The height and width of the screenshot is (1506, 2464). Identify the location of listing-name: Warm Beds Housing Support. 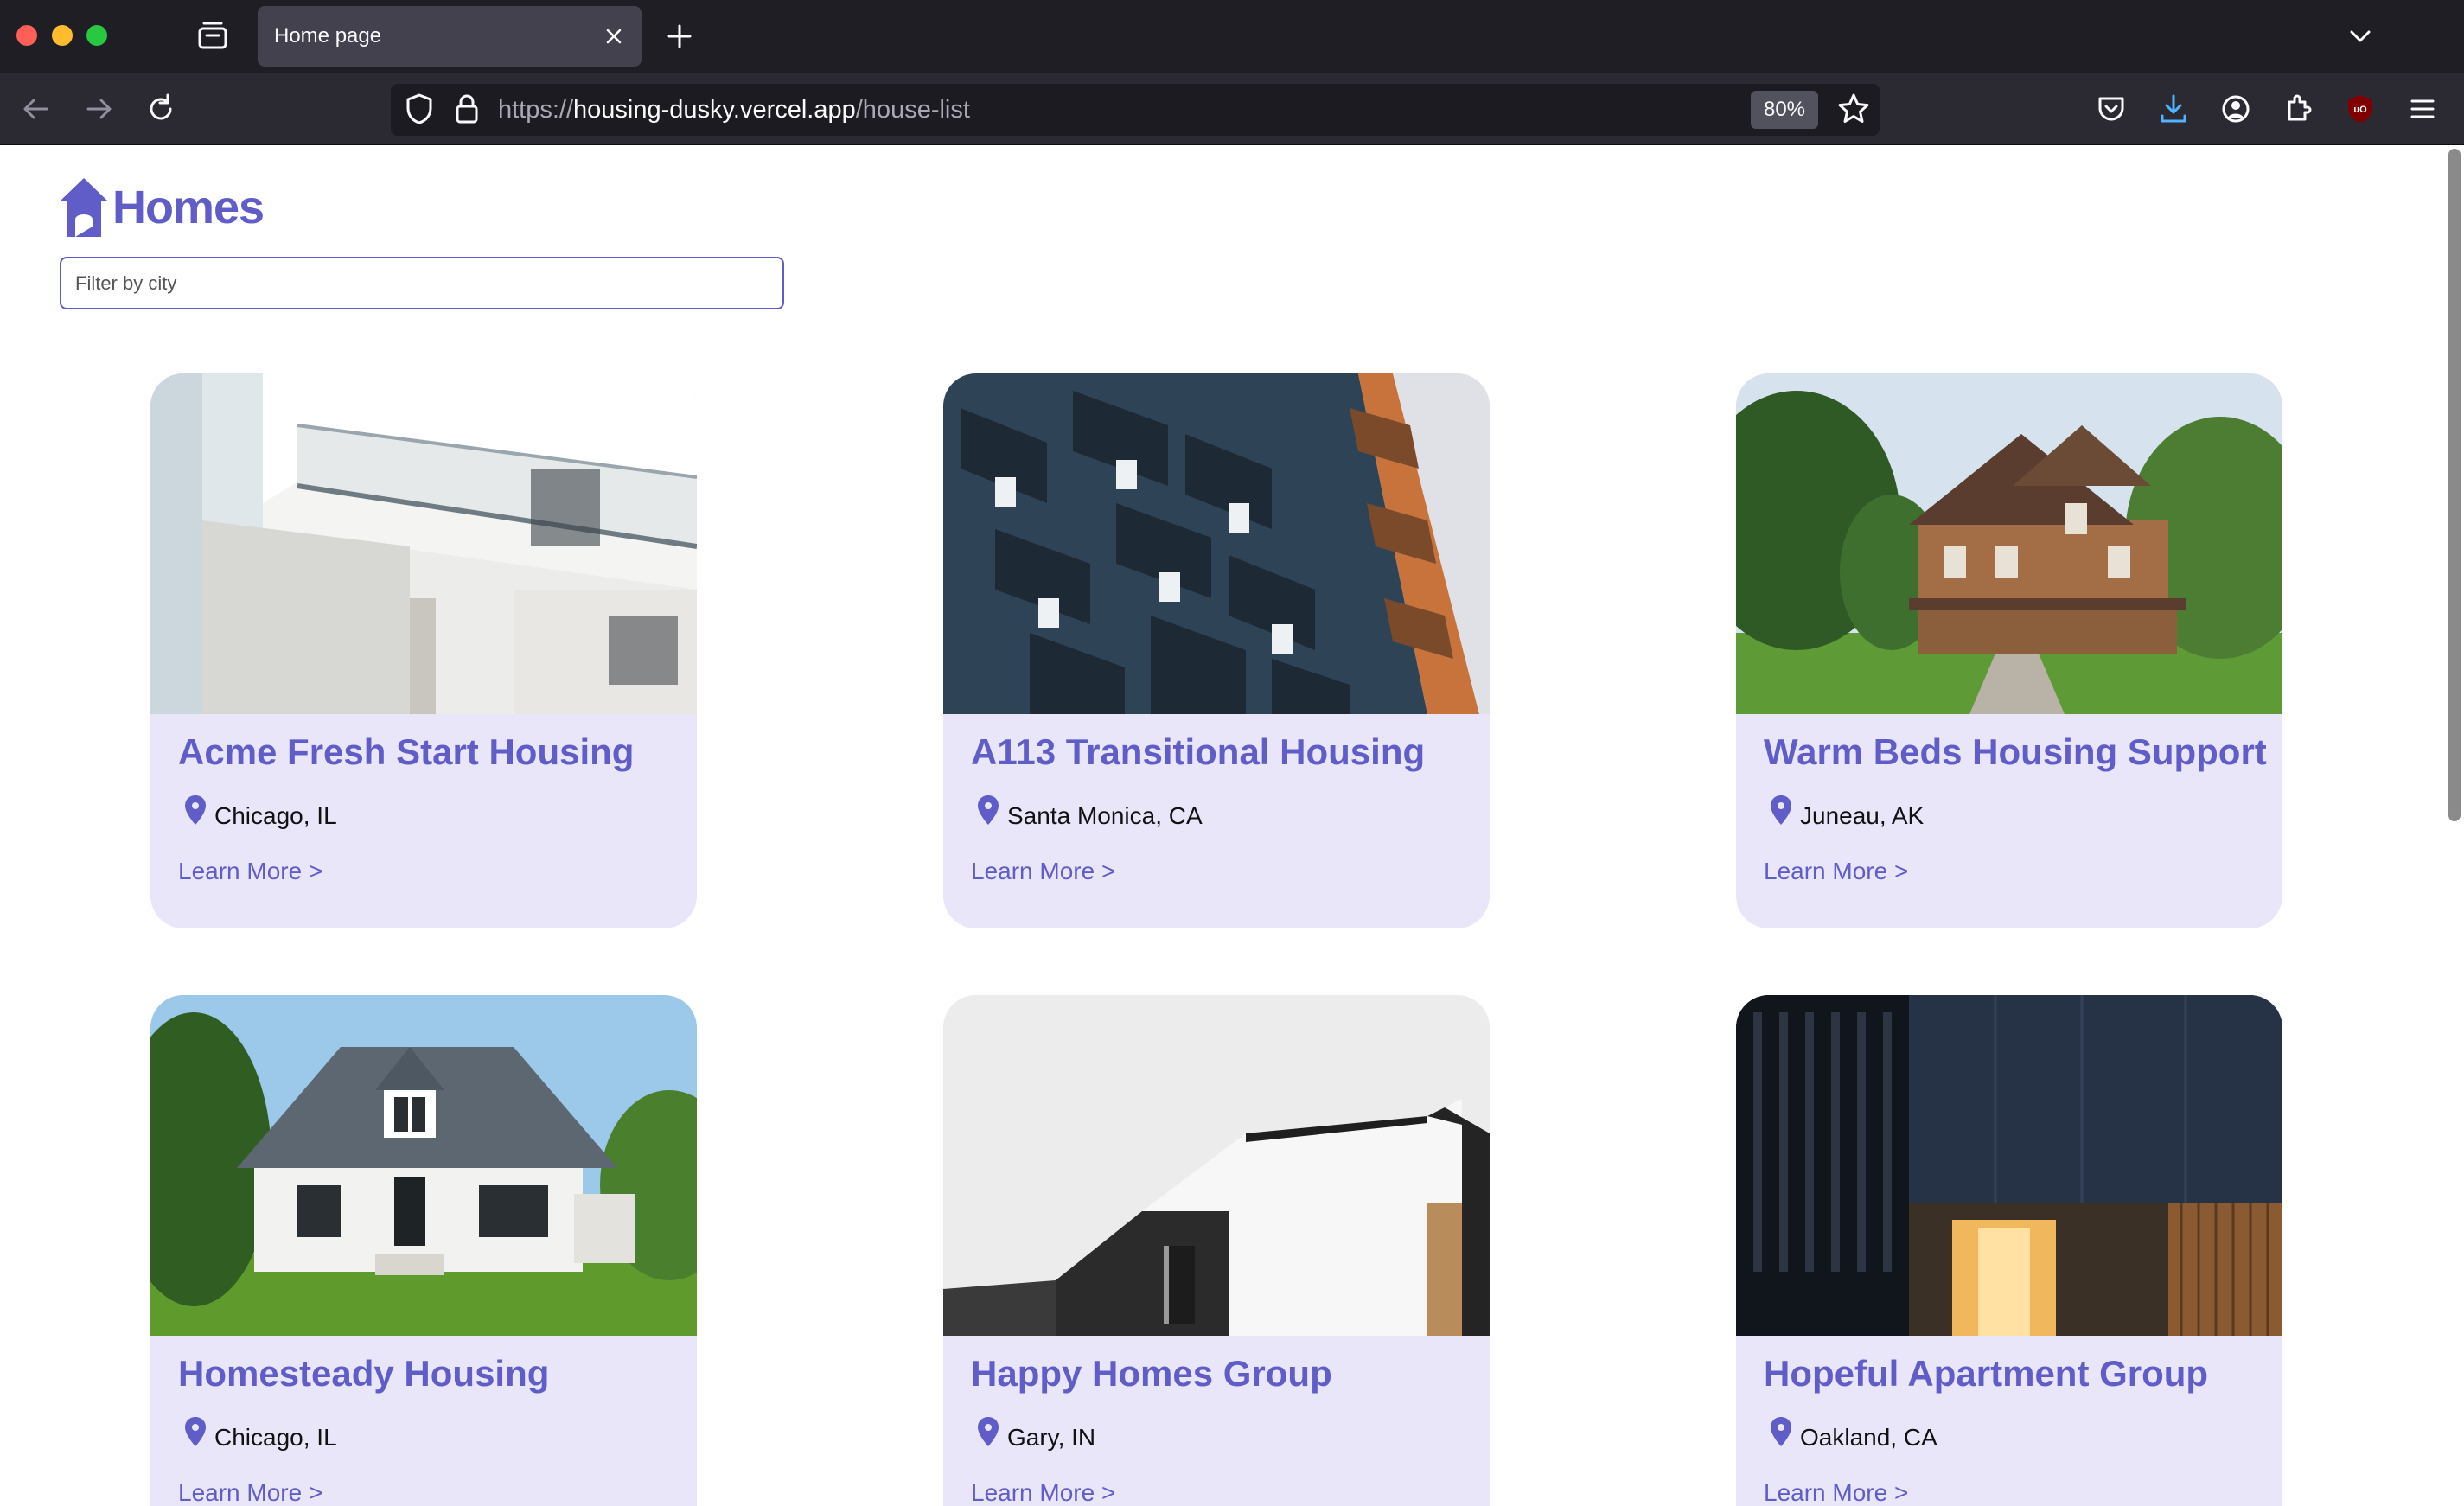
(2015, 751).